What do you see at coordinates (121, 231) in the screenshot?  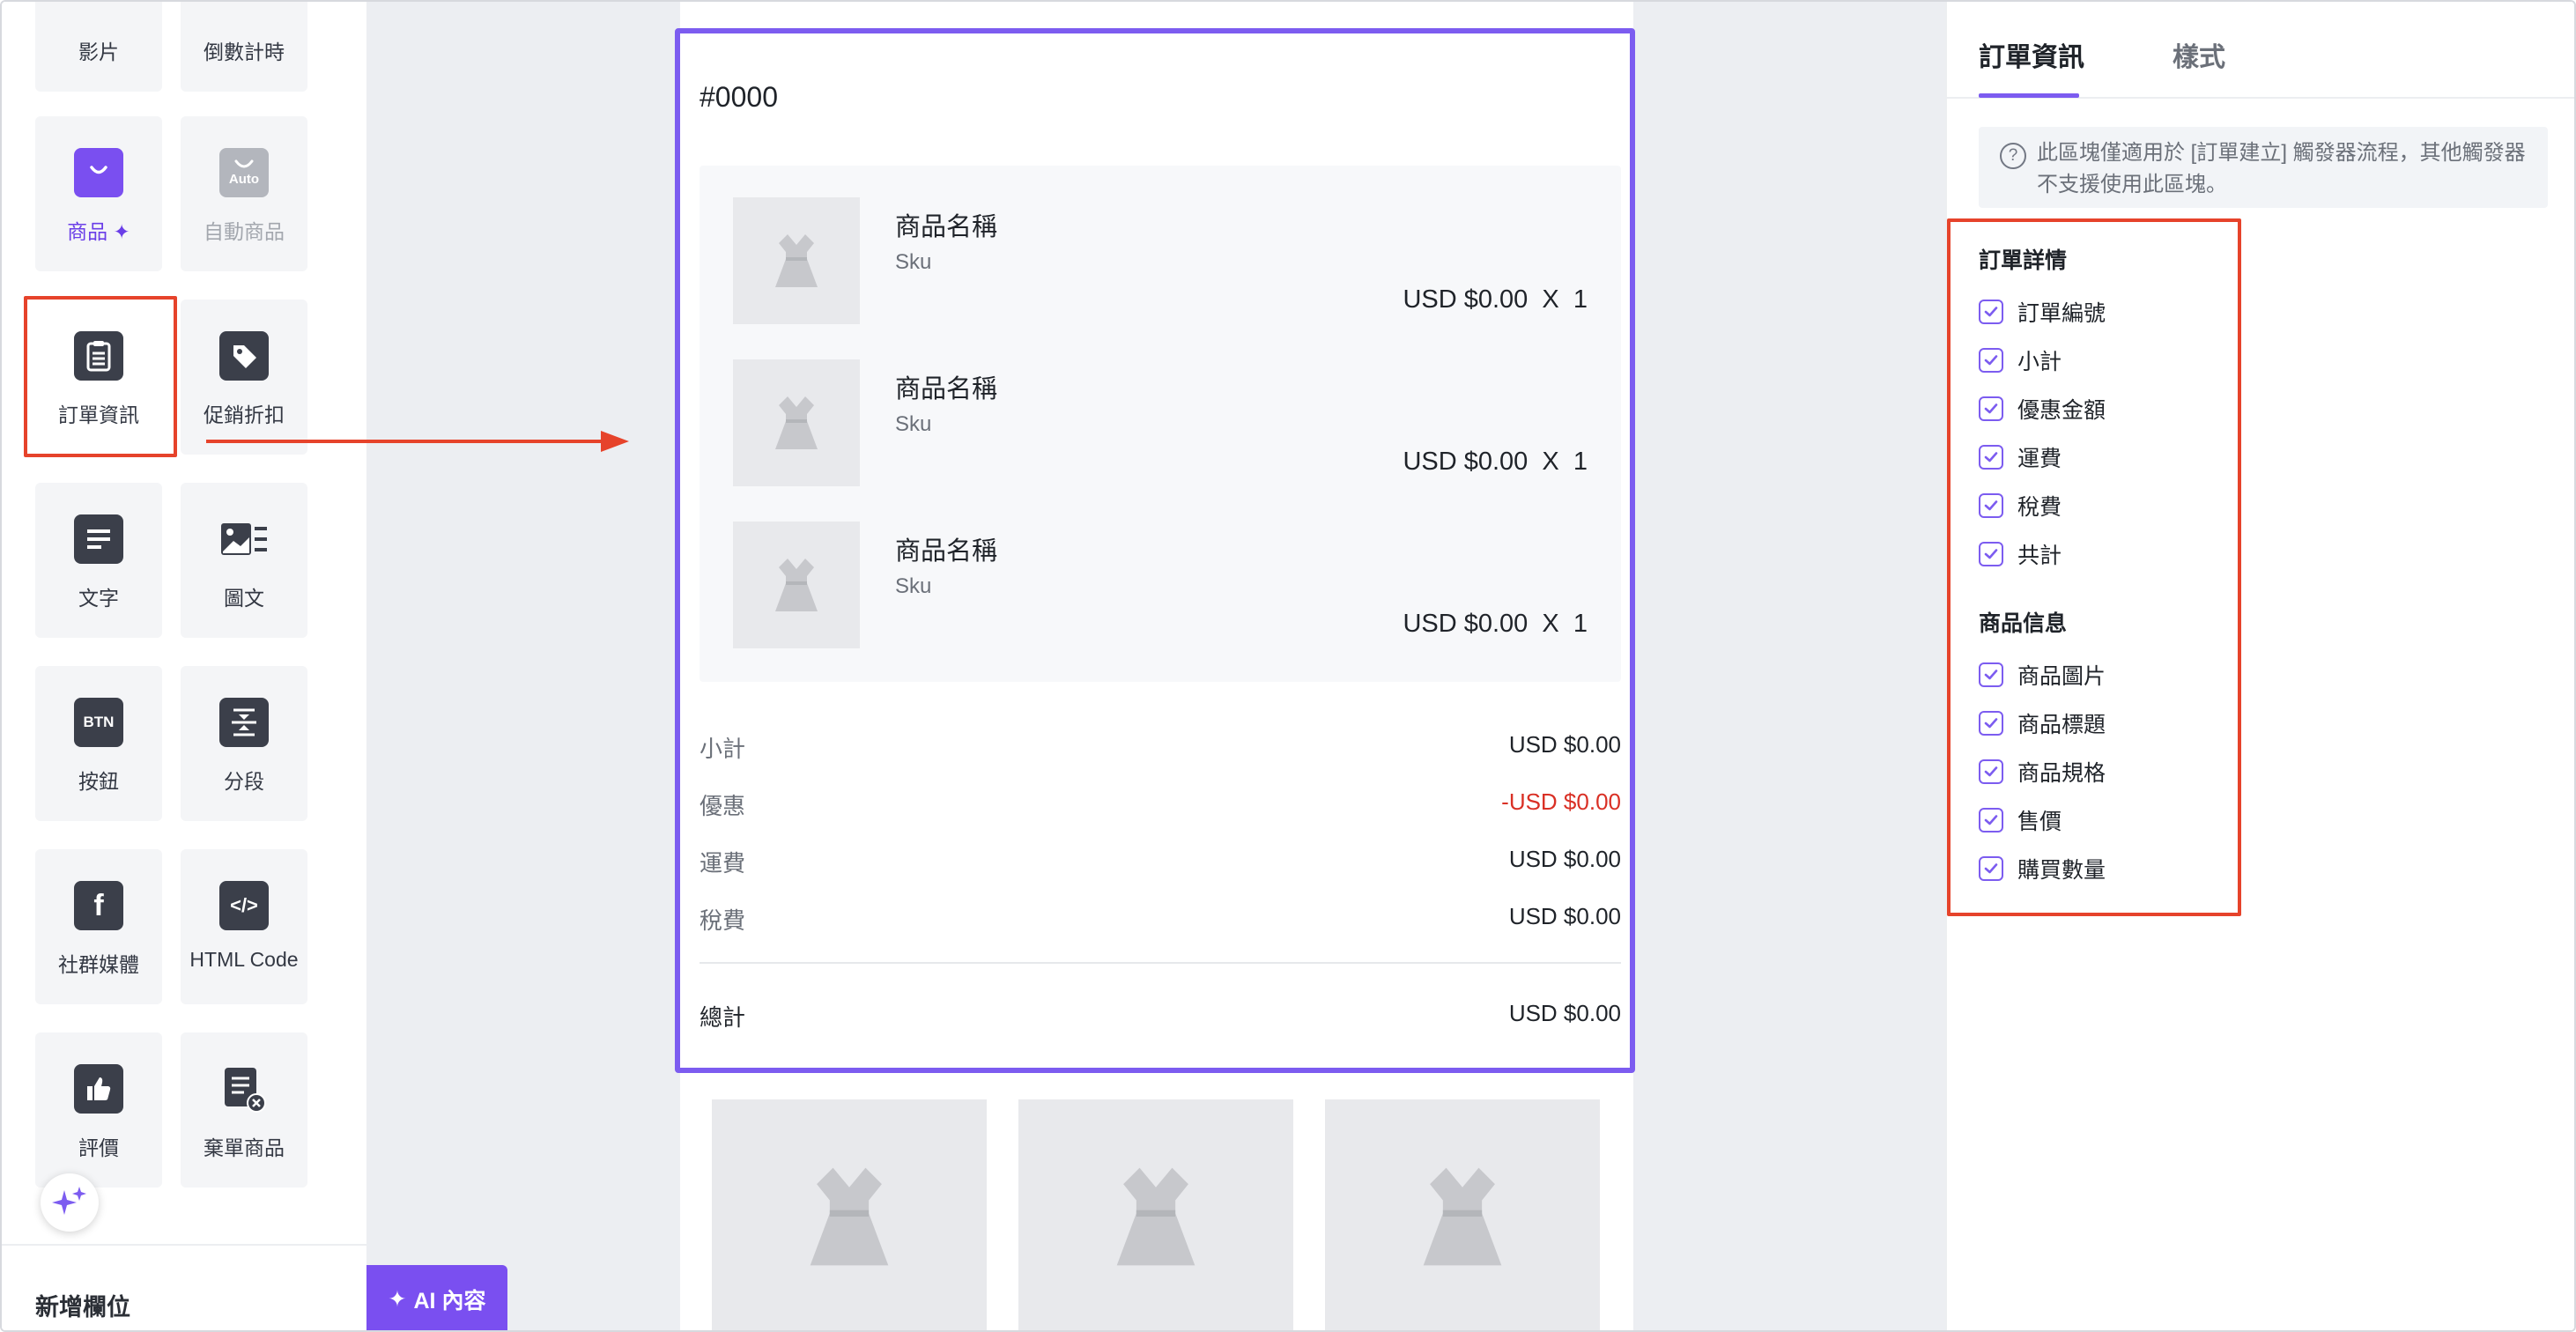 I see `sparkle-icon: ✦` at bounding box center [121, 231].